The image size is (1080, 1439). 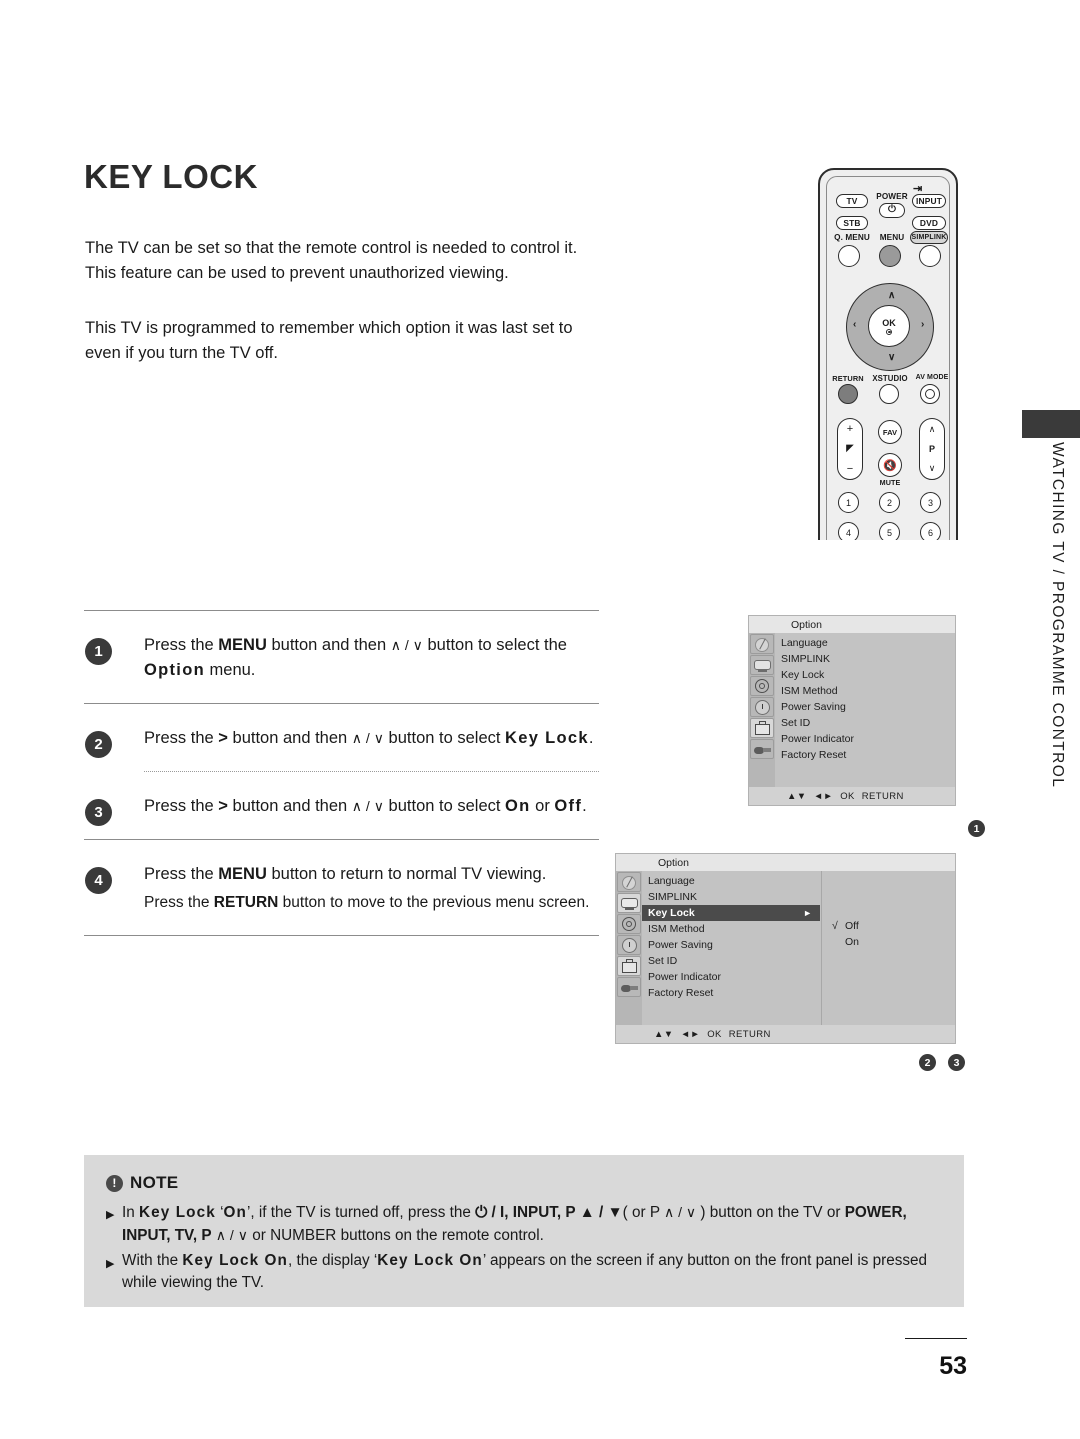 What do you see at coordinates (1051, 424) in the screenshot?
I see `side-tab-marker` at bounding box center [1051, 424].